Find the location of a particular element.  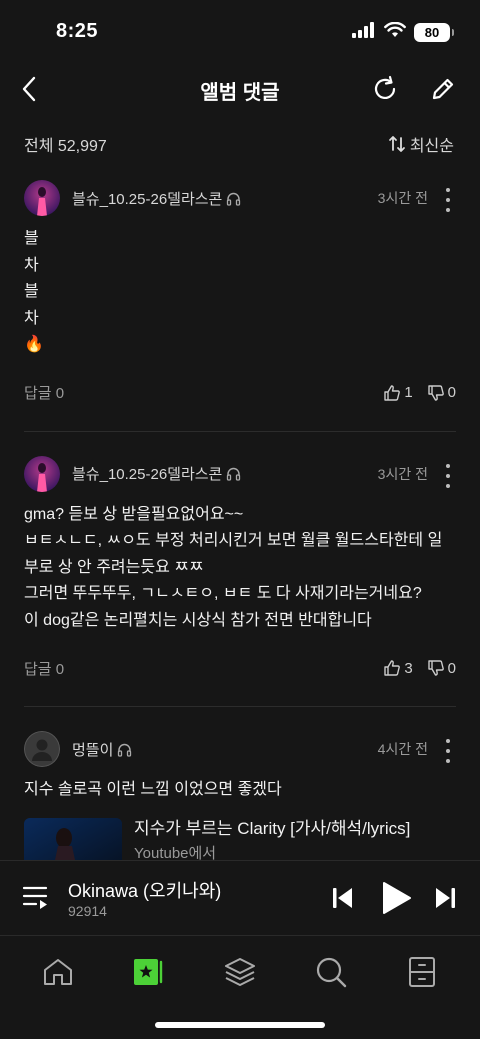

battery-indicator: 80 is located at coordinates (434, 32).